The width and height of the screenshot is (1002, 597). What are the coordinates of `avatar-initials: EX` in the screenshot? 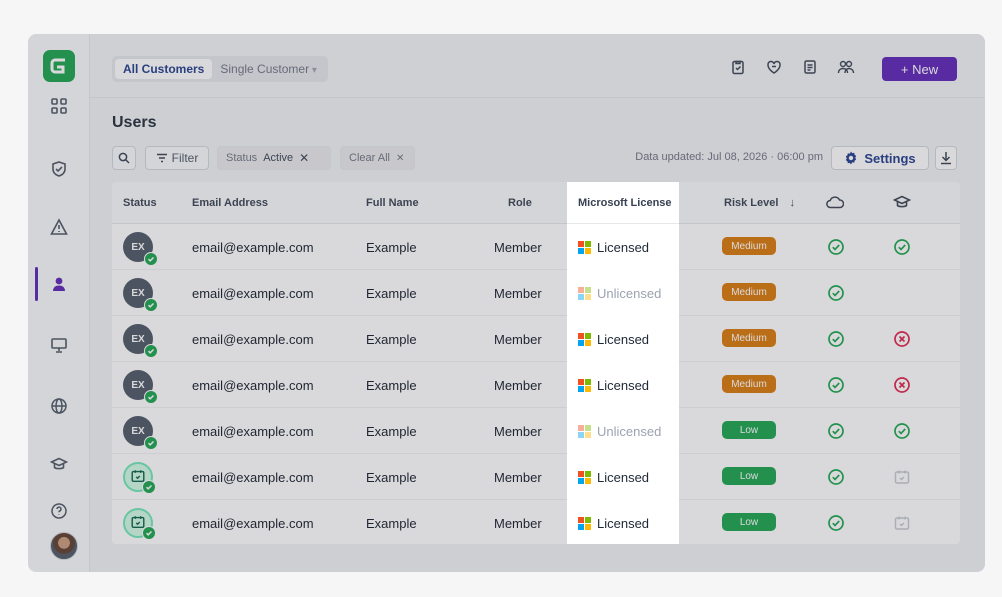 It's located at (138, 293).